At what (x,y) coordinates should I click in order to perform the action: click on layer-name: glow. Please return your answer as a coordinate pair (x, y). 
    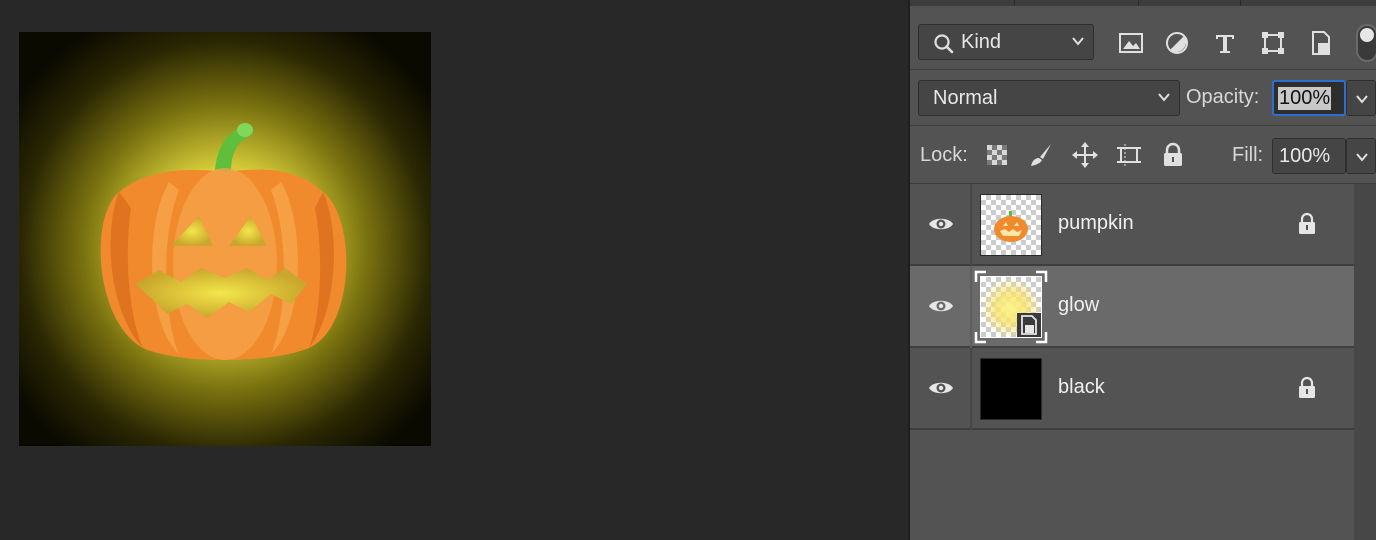
    Looking at the image, I should click on (1078, 305).